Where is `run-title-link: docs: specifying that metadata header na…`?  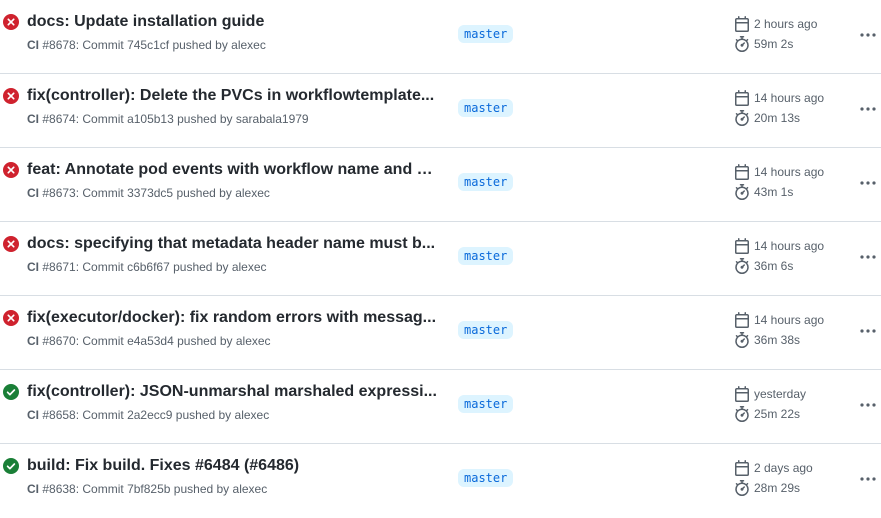 run-title-link: docs: specifying that metadata header na… is located at coordinates (233, 244).